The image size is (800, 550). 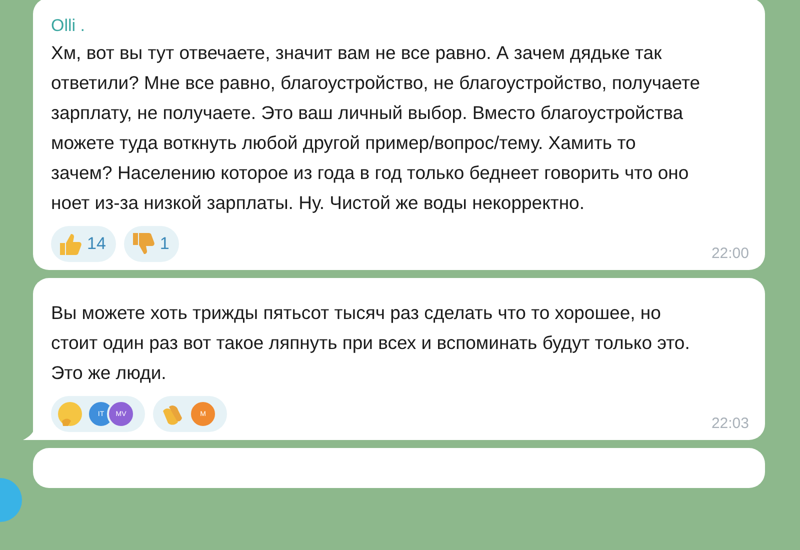 What do you see at coordinates (730, 253) in the screenshot?
I see `message-time: 22:00` at bounding box center [730, 253].